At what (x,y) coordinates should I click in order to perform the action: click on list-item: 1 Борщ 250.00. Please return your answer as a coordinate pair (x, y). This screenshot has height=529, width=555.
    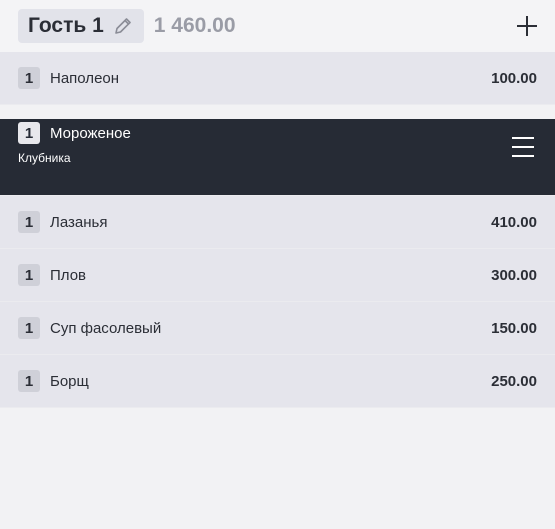
    Looking at the image, I should click on (277, 381).